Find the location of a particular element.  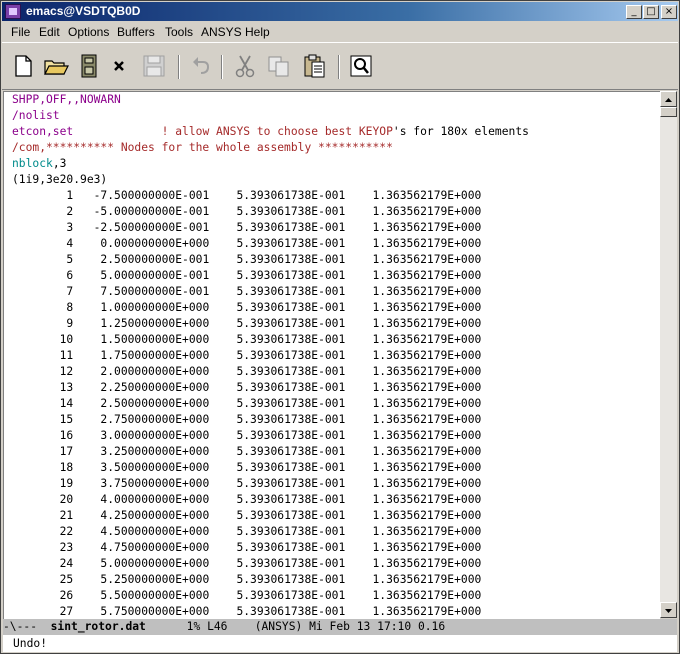

node-number: 12 is located at coordinates (43, 371).